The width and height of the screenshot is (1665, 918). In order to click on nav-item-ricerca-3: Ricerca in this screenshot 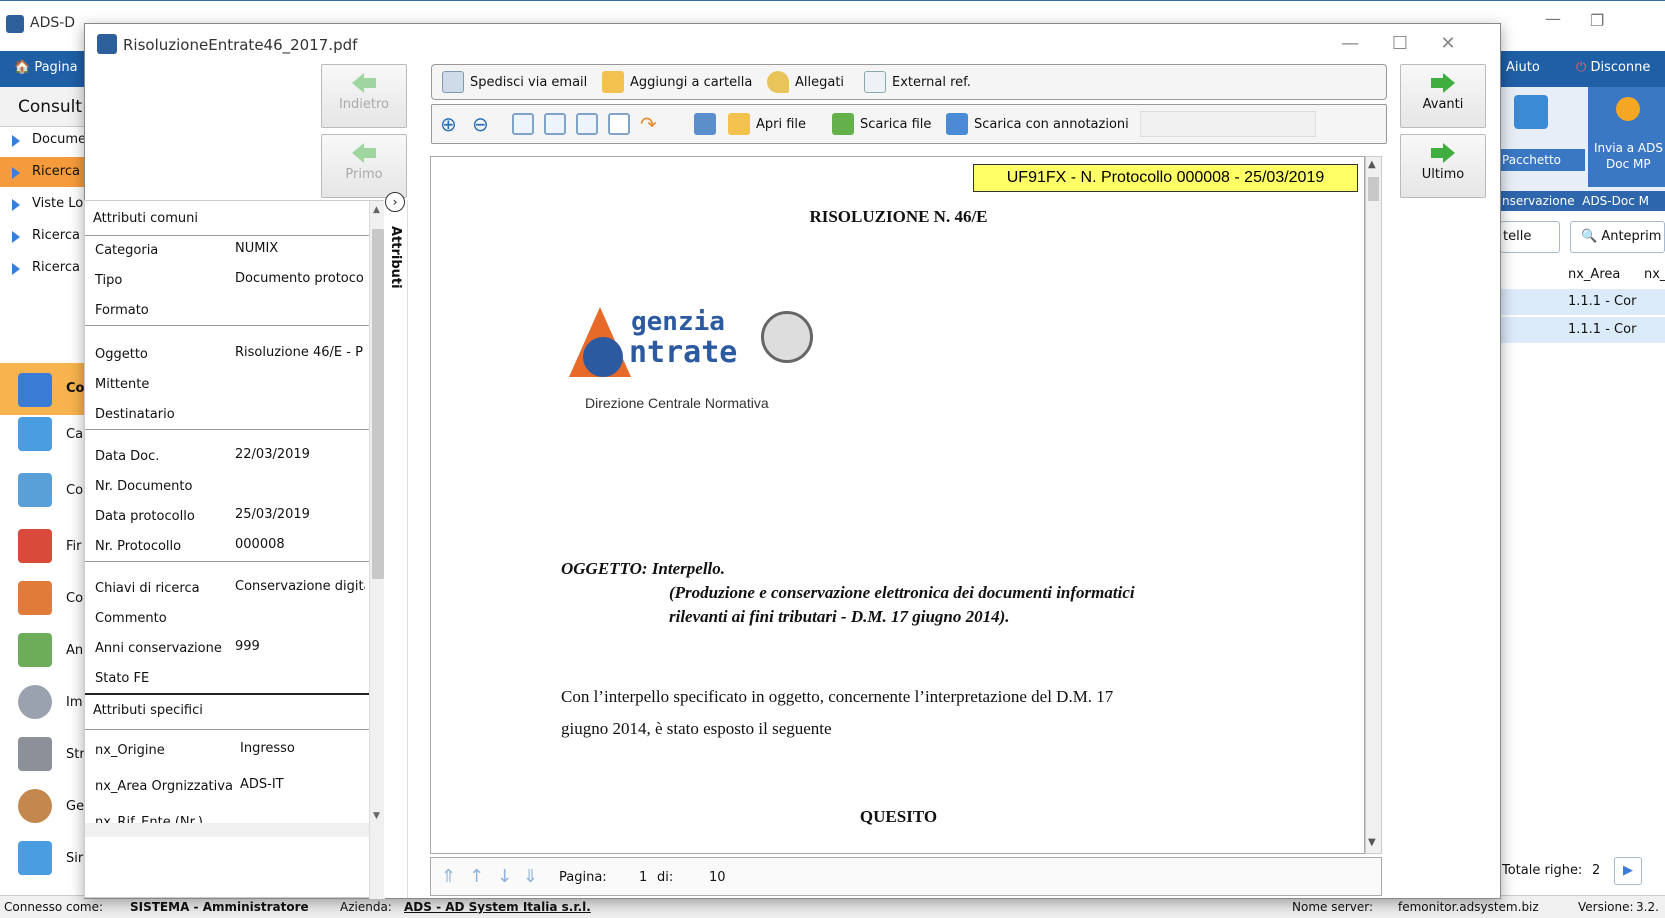, I will do `click(45, 268)`.